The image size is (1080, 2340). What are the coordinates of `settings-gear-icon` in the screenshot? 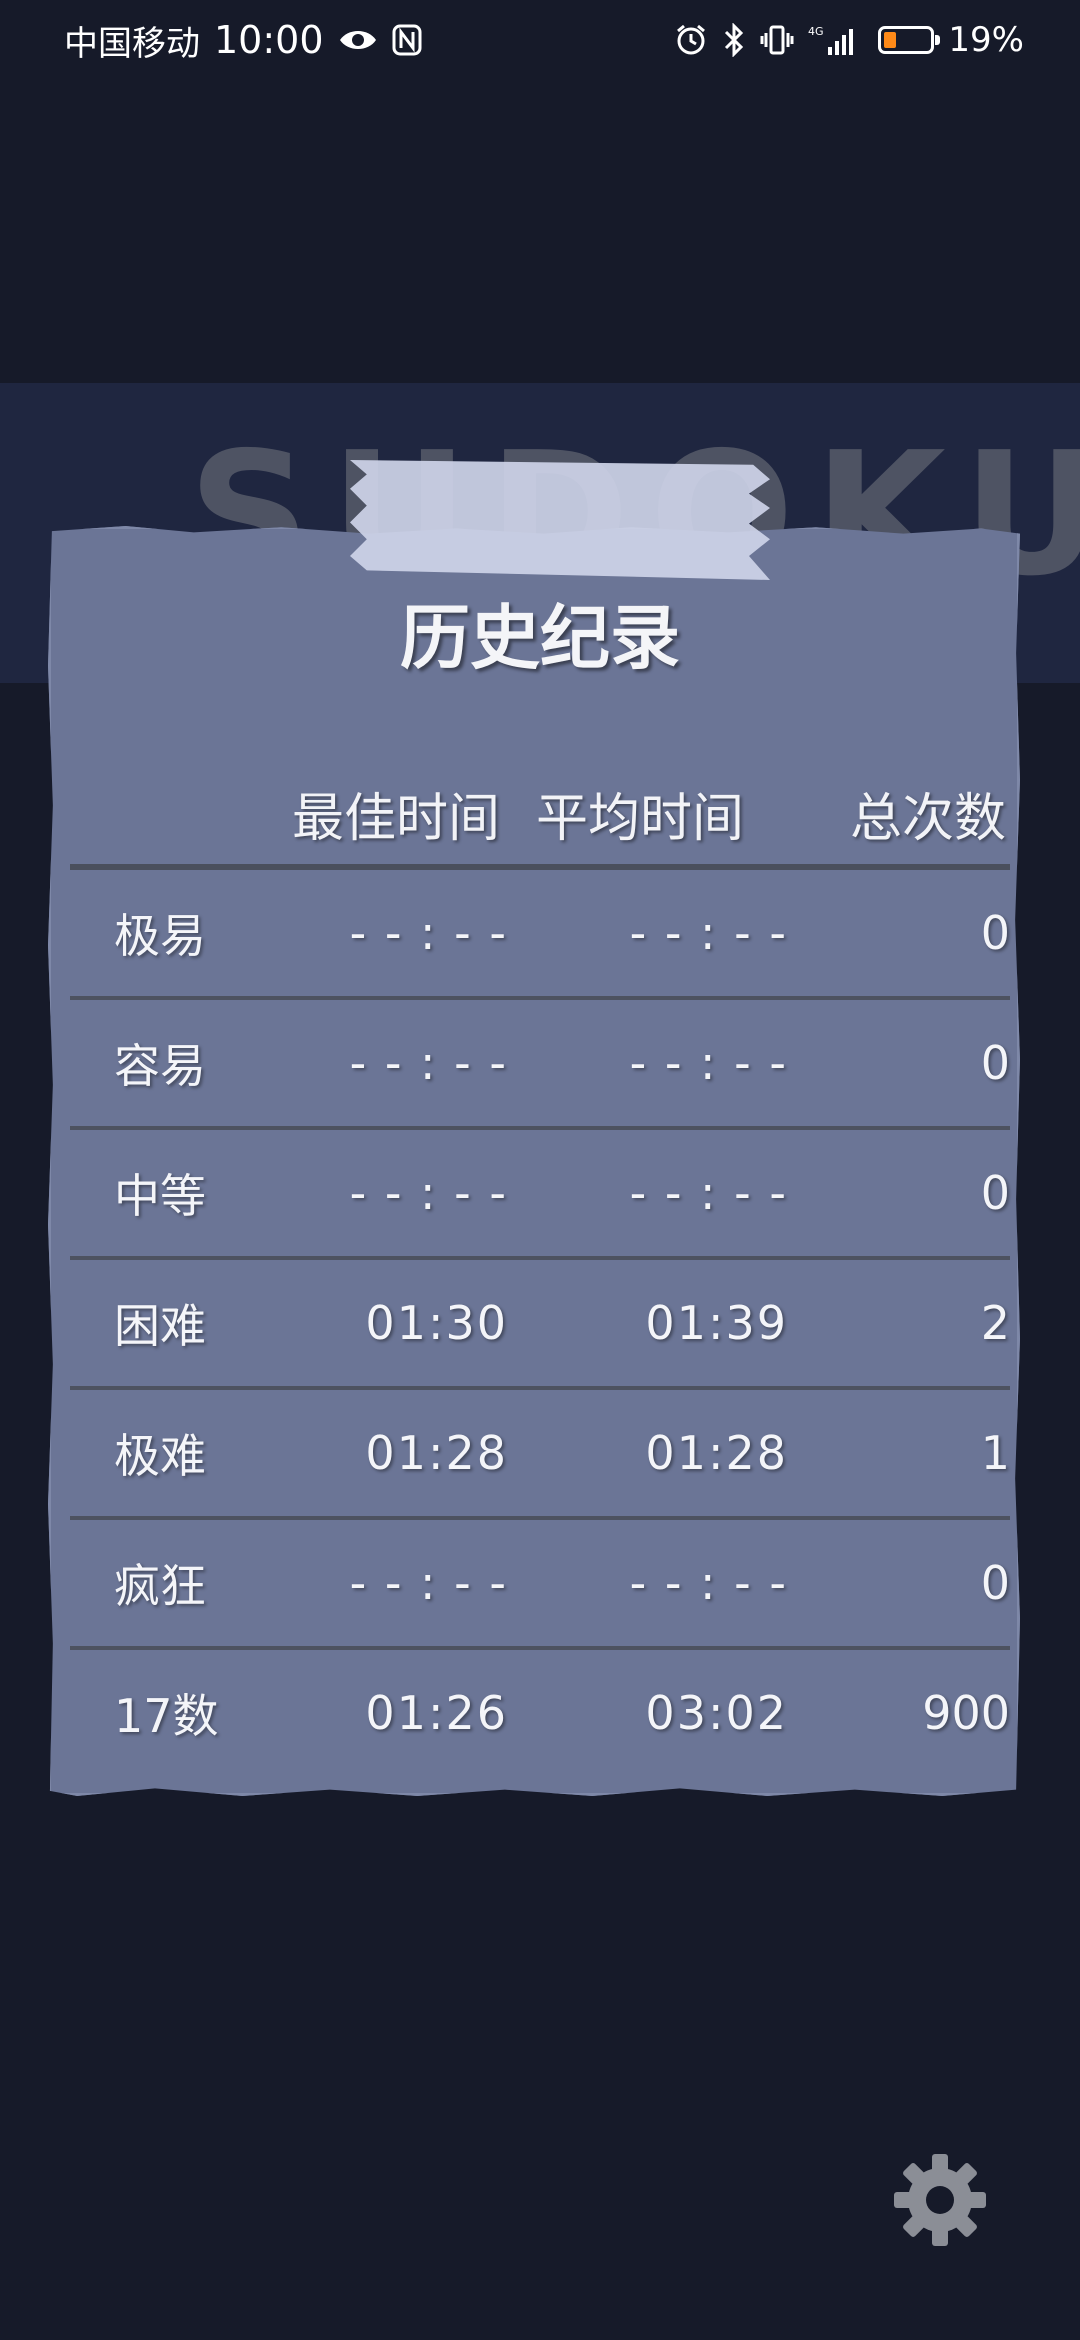 It's located at (940, 2200).